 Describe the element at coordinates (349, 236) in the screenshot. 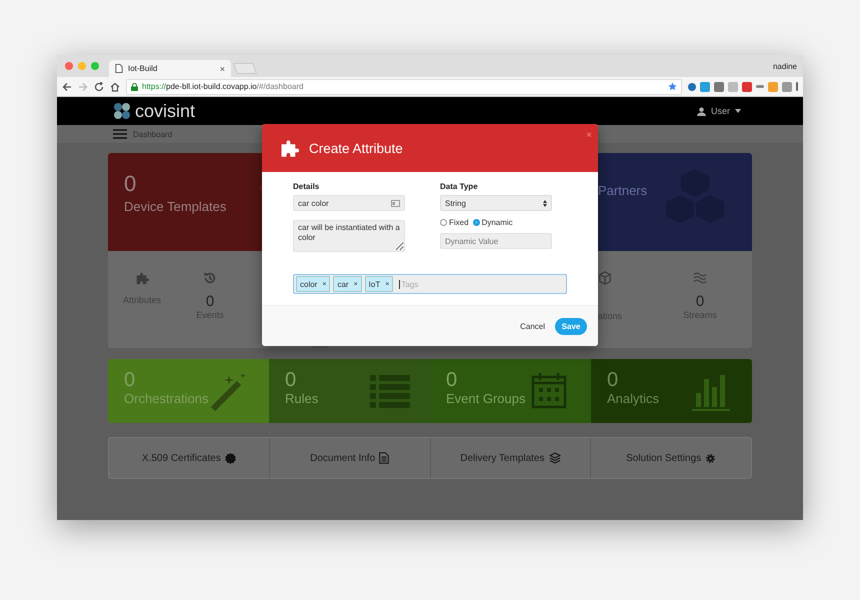

I see `description-field: car will be instantiated with a color` at that location.